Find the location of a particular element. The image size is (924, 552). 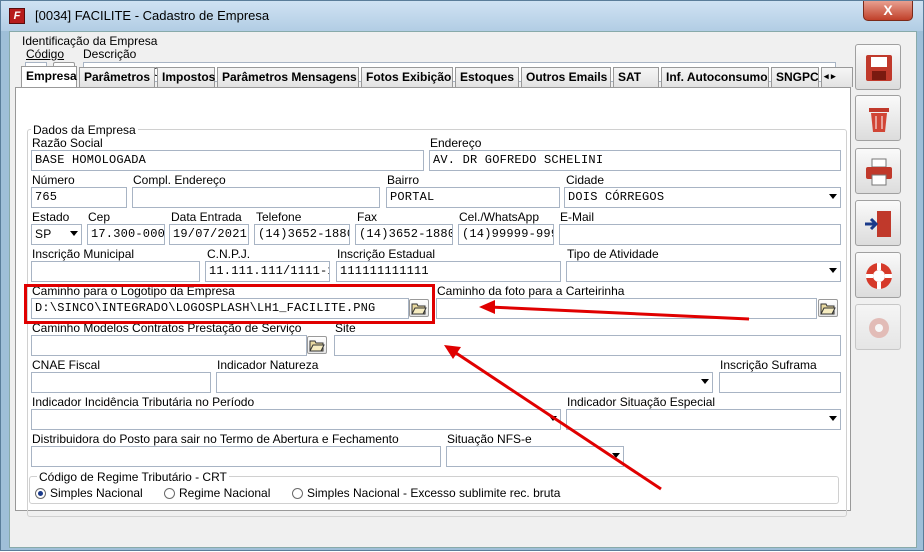

annotation-arrow-lower is located at coordinates (557, 420).